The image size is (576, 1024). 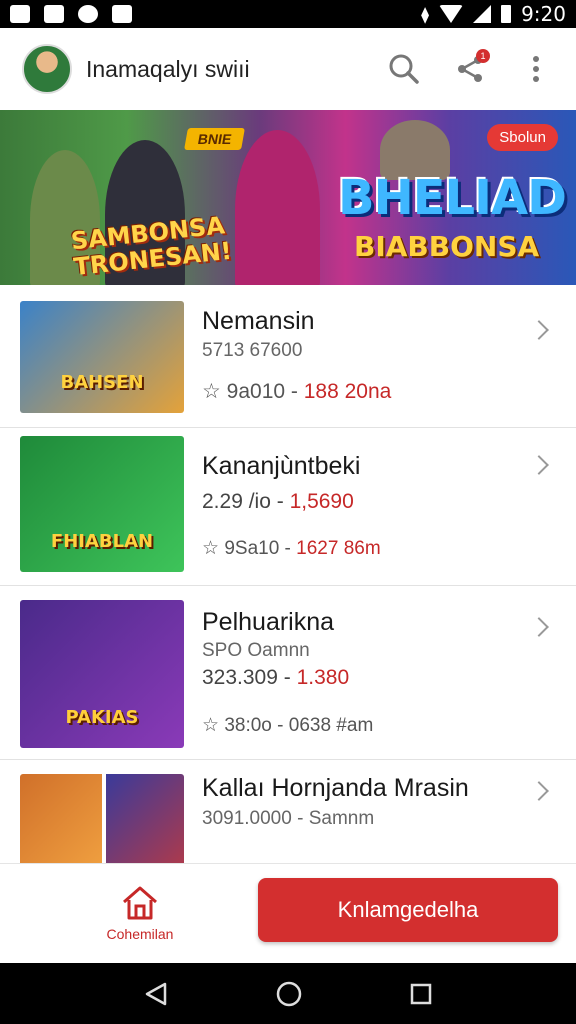 What do you see at coordinates (451, 14) in the screenshot?
I see `wifi-icon` at bounding box center [451, 14].